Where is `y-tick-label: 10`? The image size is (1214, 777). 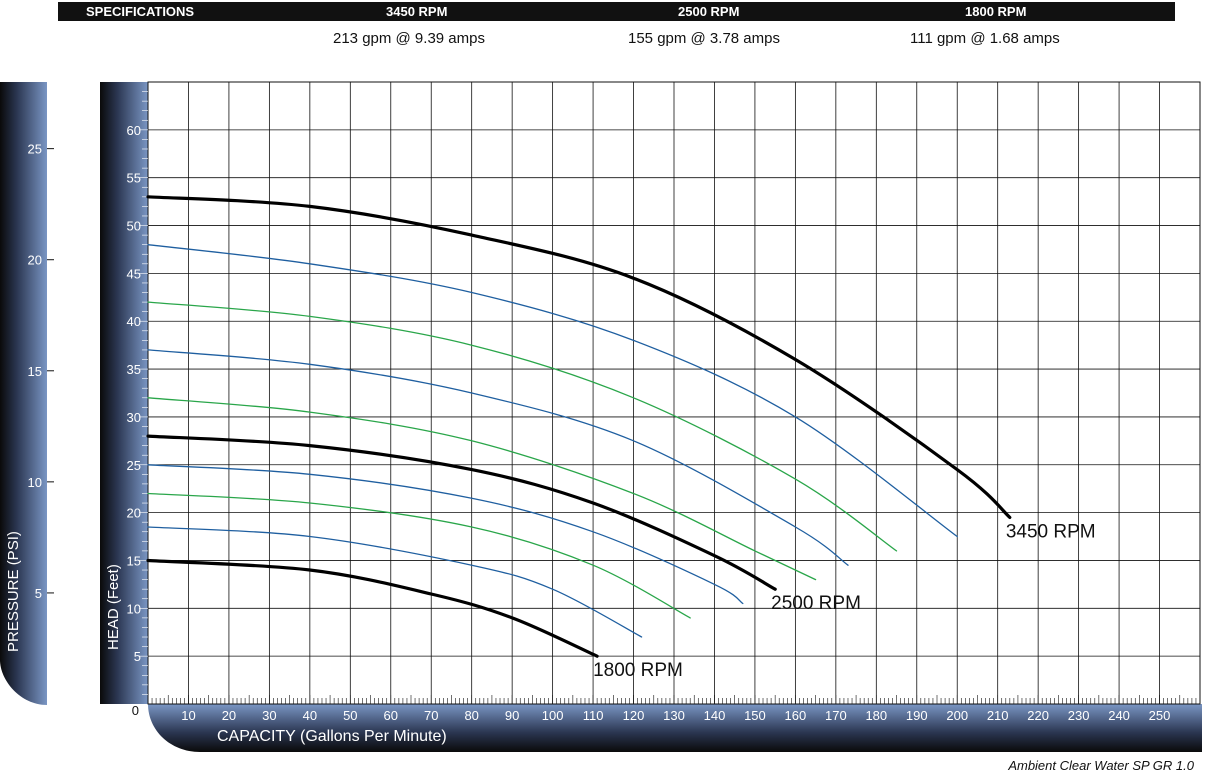
y-tick-label: 10 is located at coordinates (134, 608).